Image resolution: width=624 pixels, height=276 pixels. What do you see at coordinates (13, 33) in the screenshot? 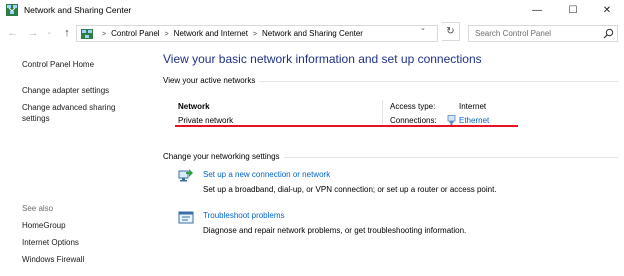
I see `back-arrow-icon: ←` at bounding box center [13, 33].